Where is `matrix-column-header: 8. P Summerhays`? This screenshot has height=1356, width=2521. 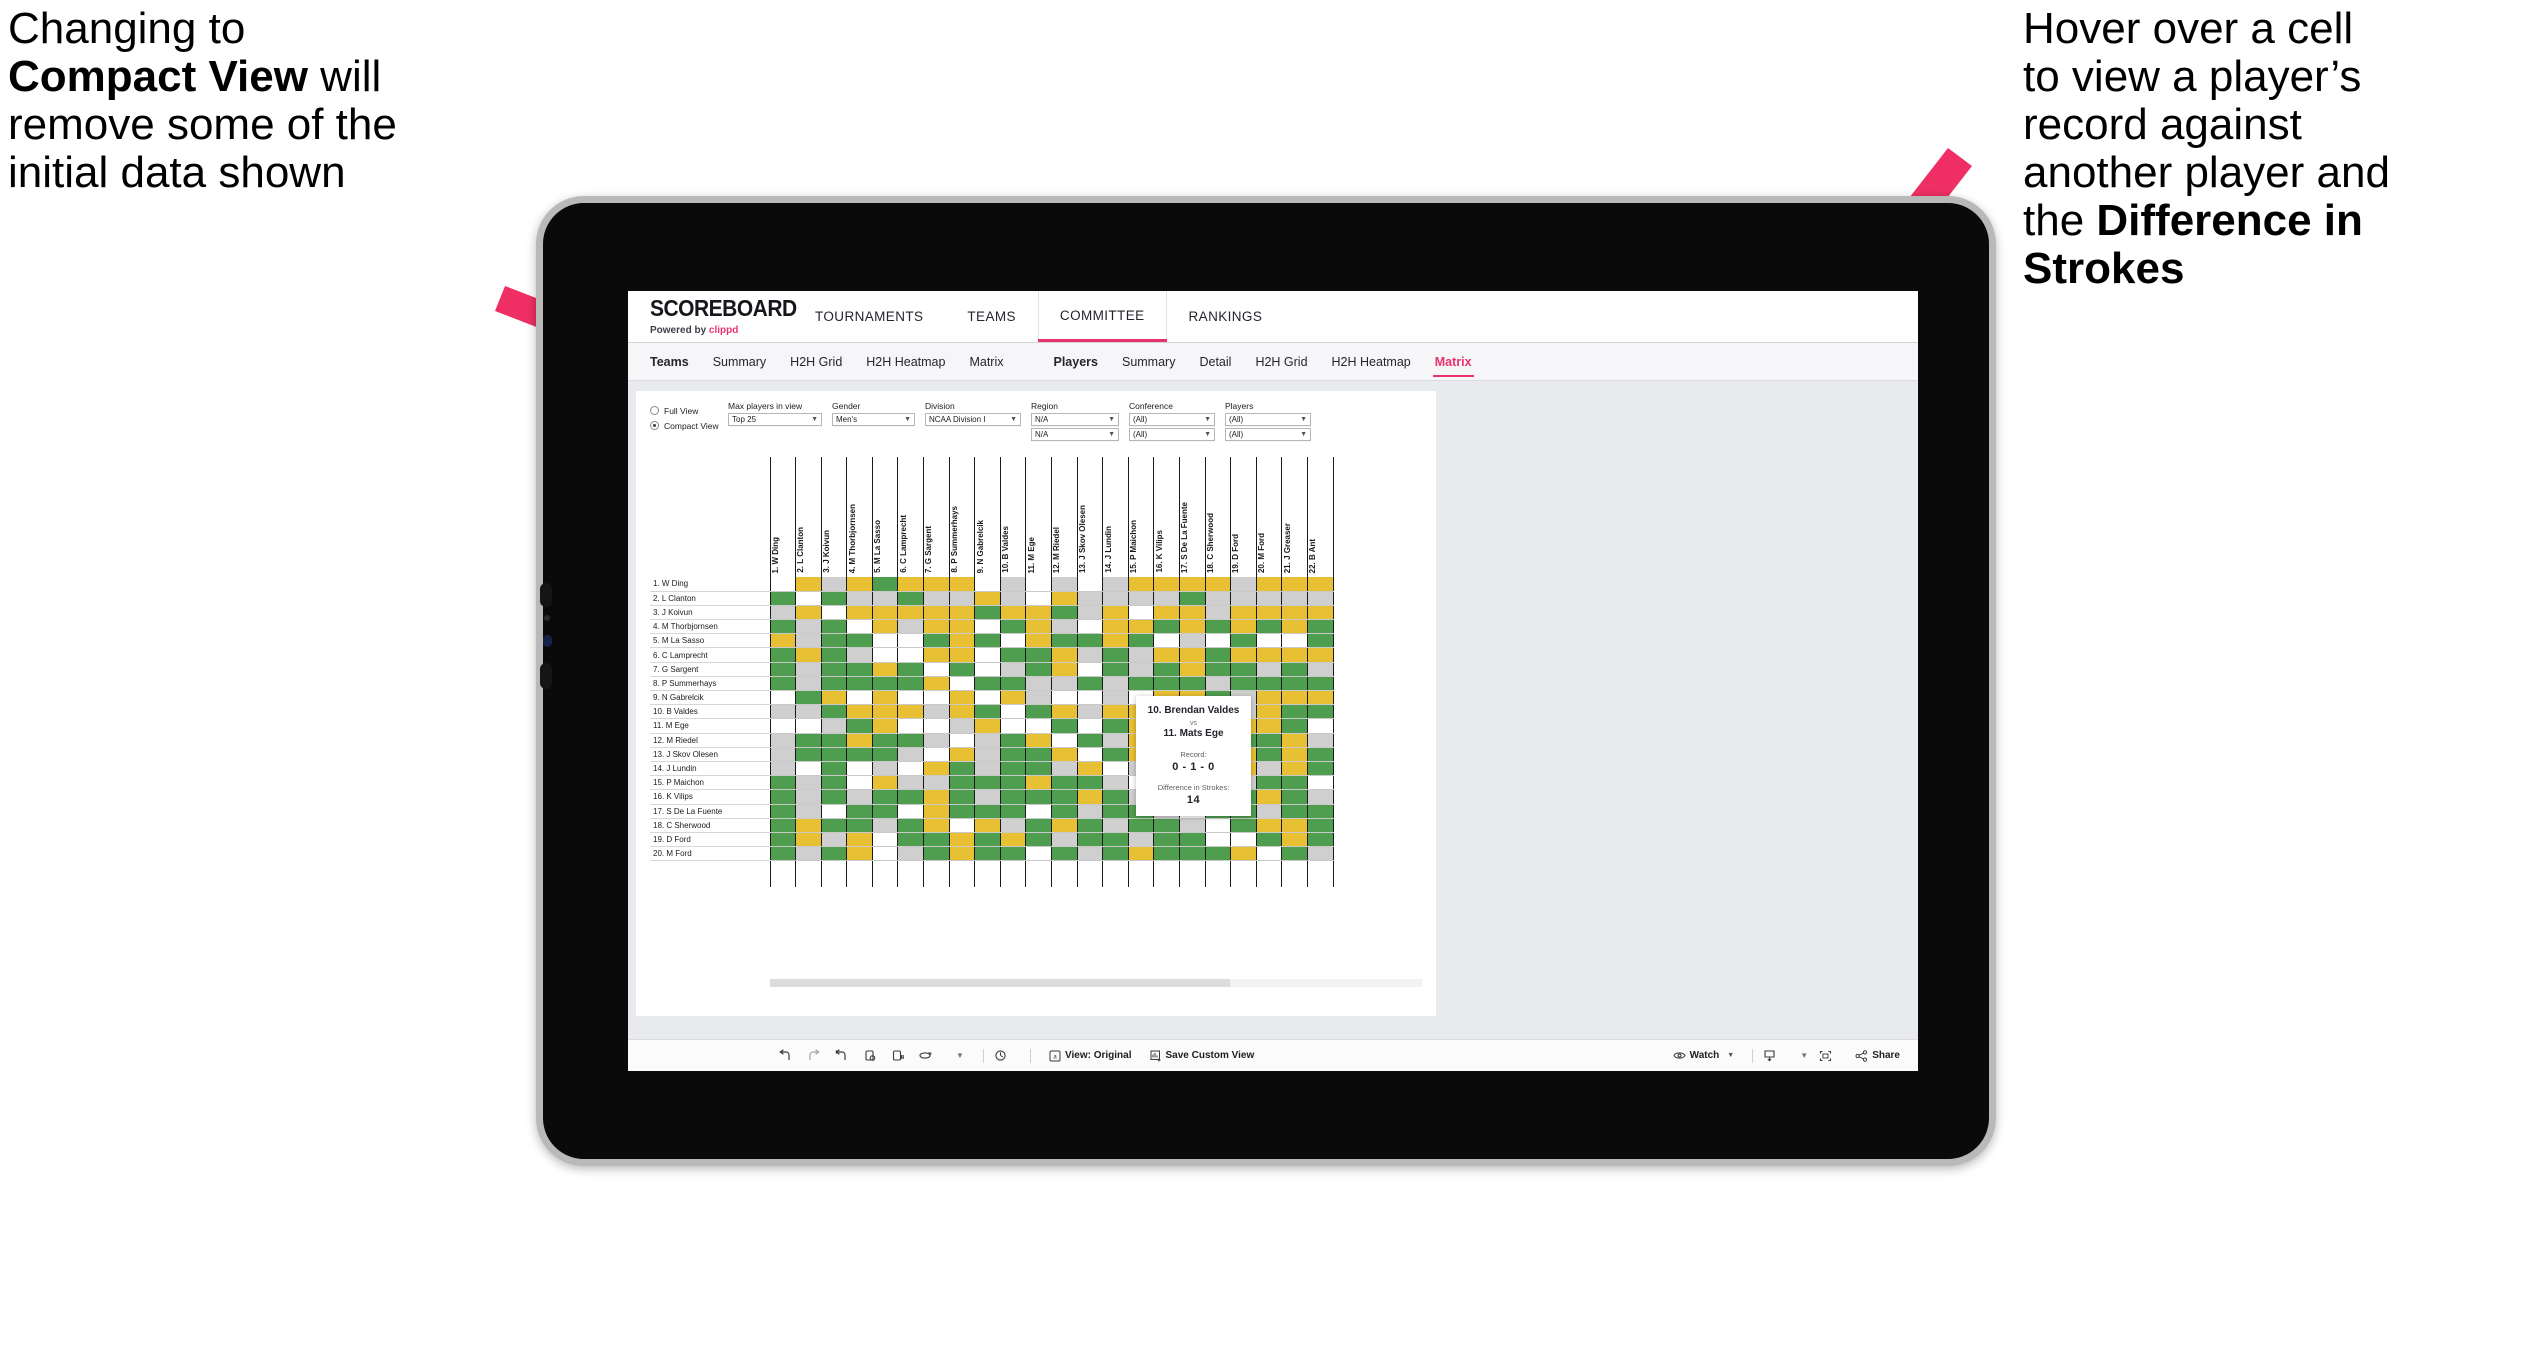 matrix-column-header: 8. P Summerhays is located at coordinates (962, 517).